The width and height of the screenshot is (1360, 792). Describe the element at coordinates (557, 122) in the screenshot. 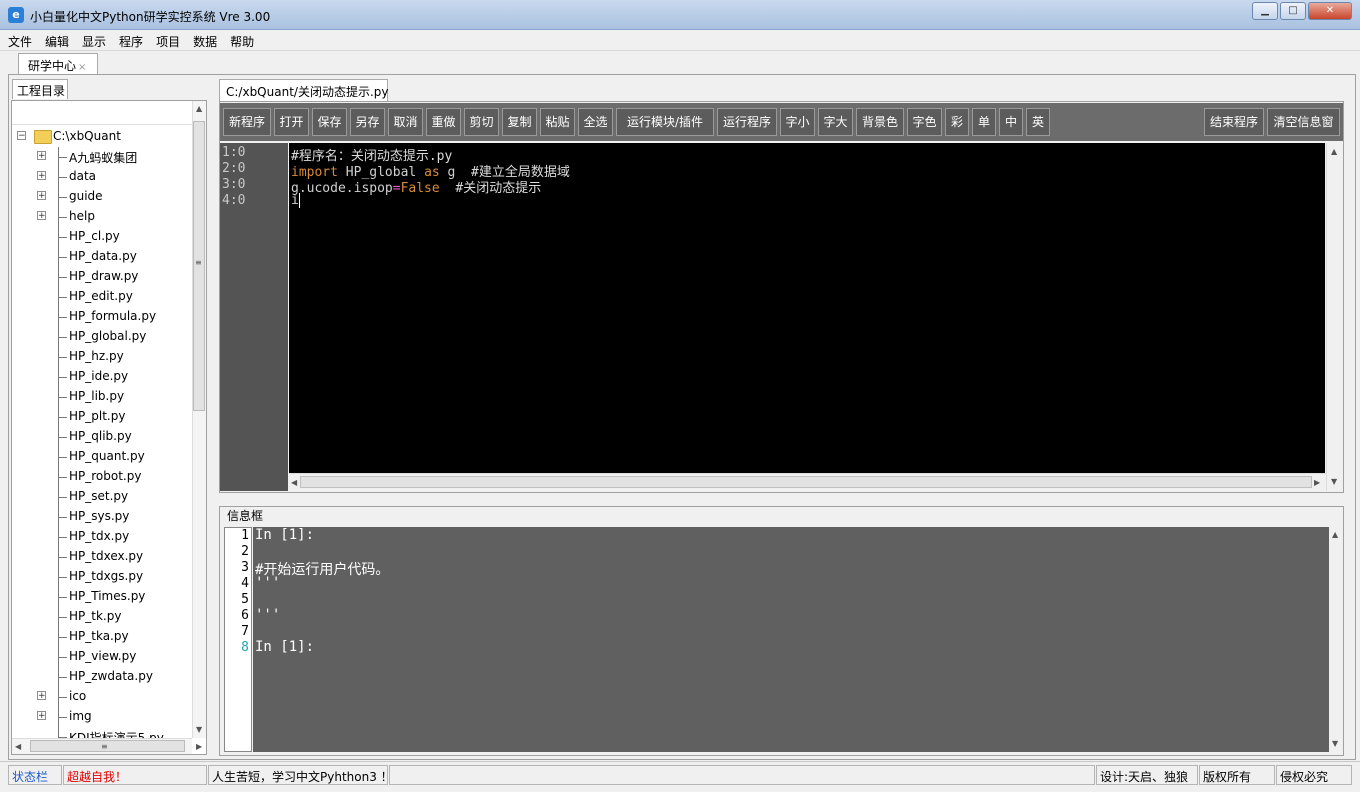

I see `toolbar-button: 粘贴` at that location.